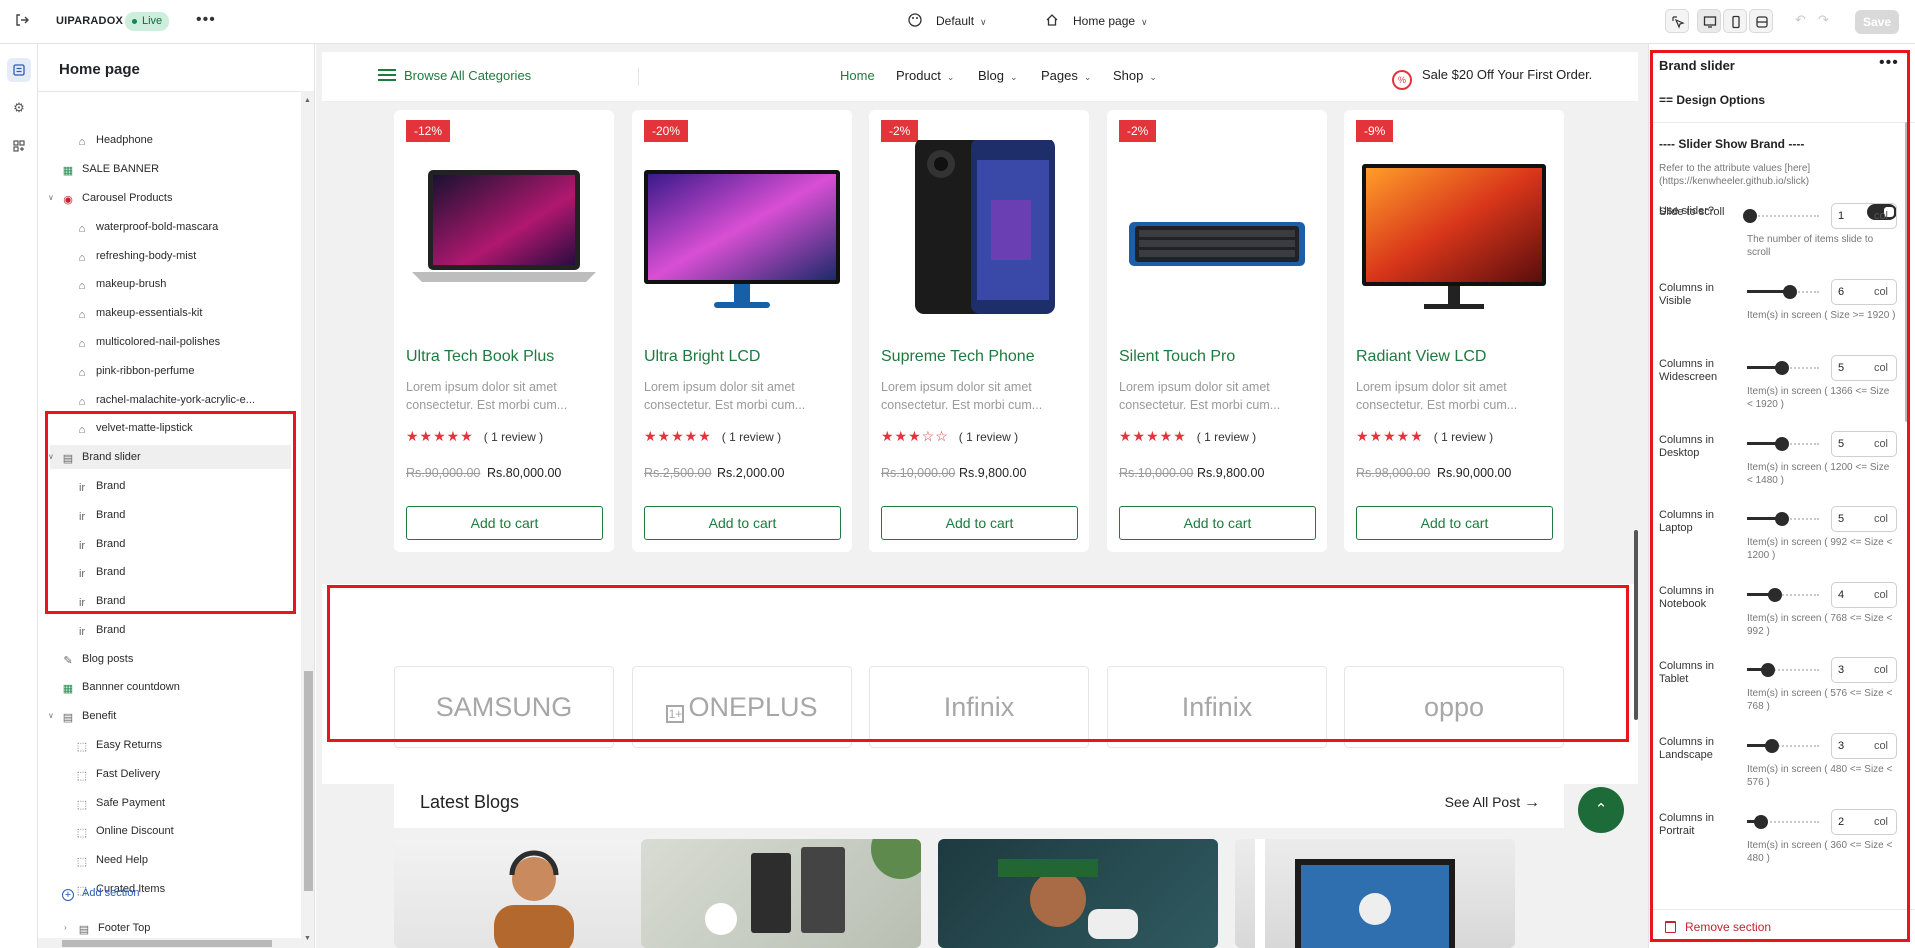  I want to click on tree-item: ▦ Bannner countdown, so click(121, 687).